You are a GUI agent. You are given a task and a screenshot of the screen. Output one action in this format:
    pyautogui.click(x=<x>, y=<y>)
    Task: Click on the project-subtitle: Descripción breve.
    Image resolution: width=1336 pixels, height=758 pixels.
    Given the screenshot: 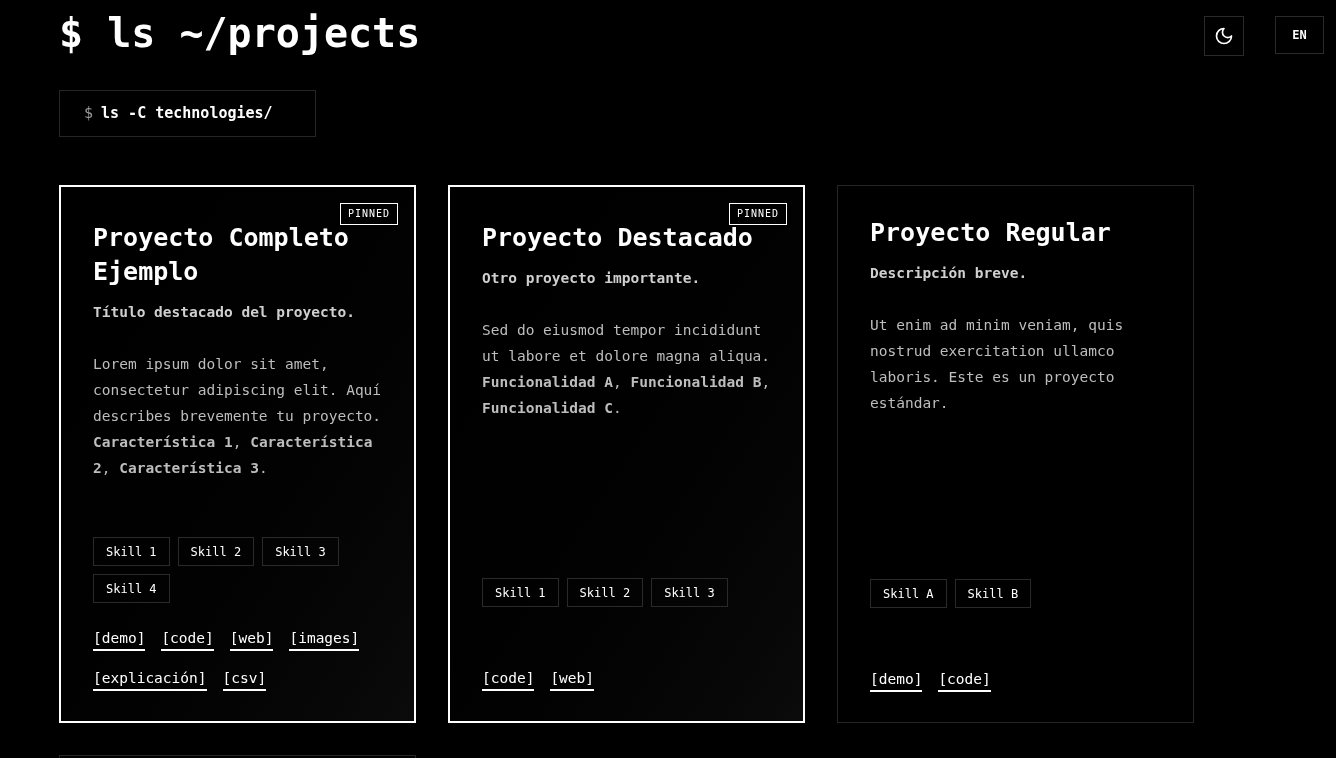 What is the action you would take?
    pyautogui.click(x=949, y=273)
    